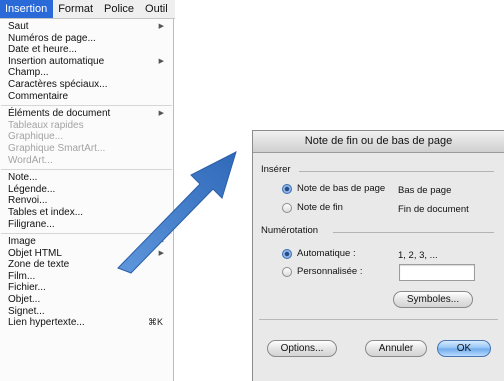 The height and width of the screenshot is (381, 504). I want to click on radio-footnote-label: Note de bas de page, so click(341, 188).